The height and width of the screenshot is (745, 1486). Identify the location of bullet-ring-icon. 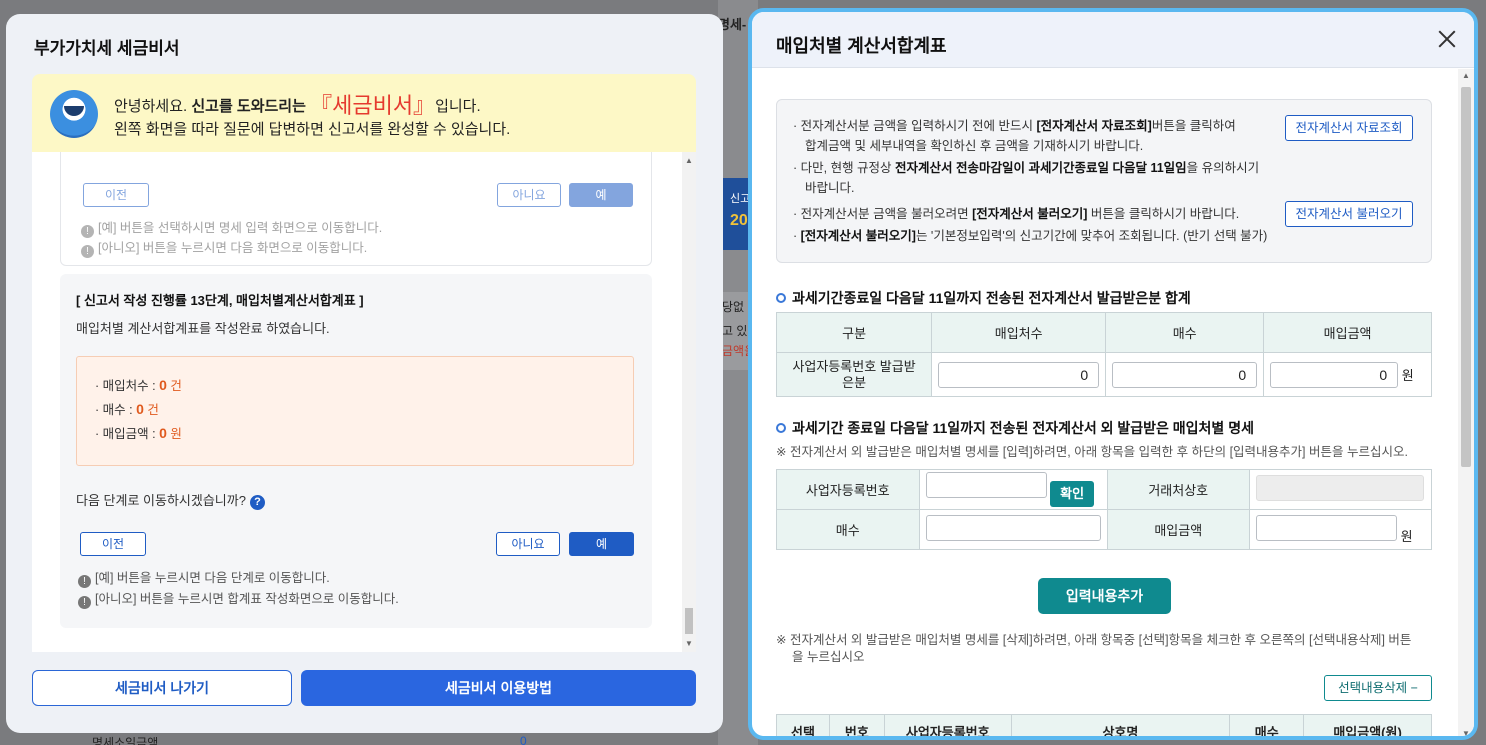
(781, 298).